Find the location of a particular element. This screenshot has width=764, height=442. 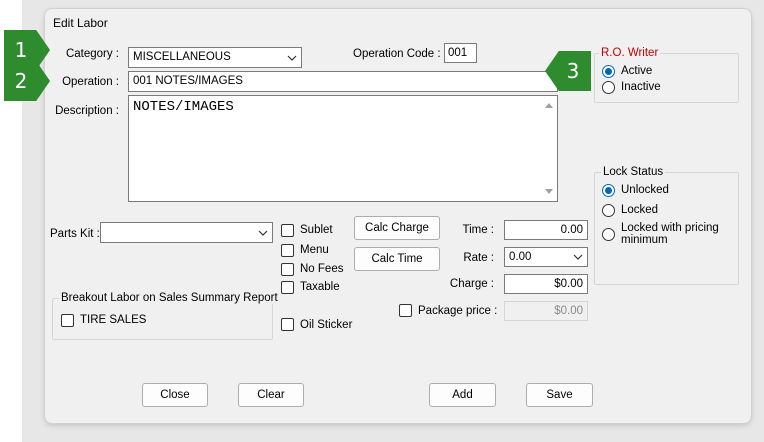

time-input: 0.00 is located at coordinates (546, 230).